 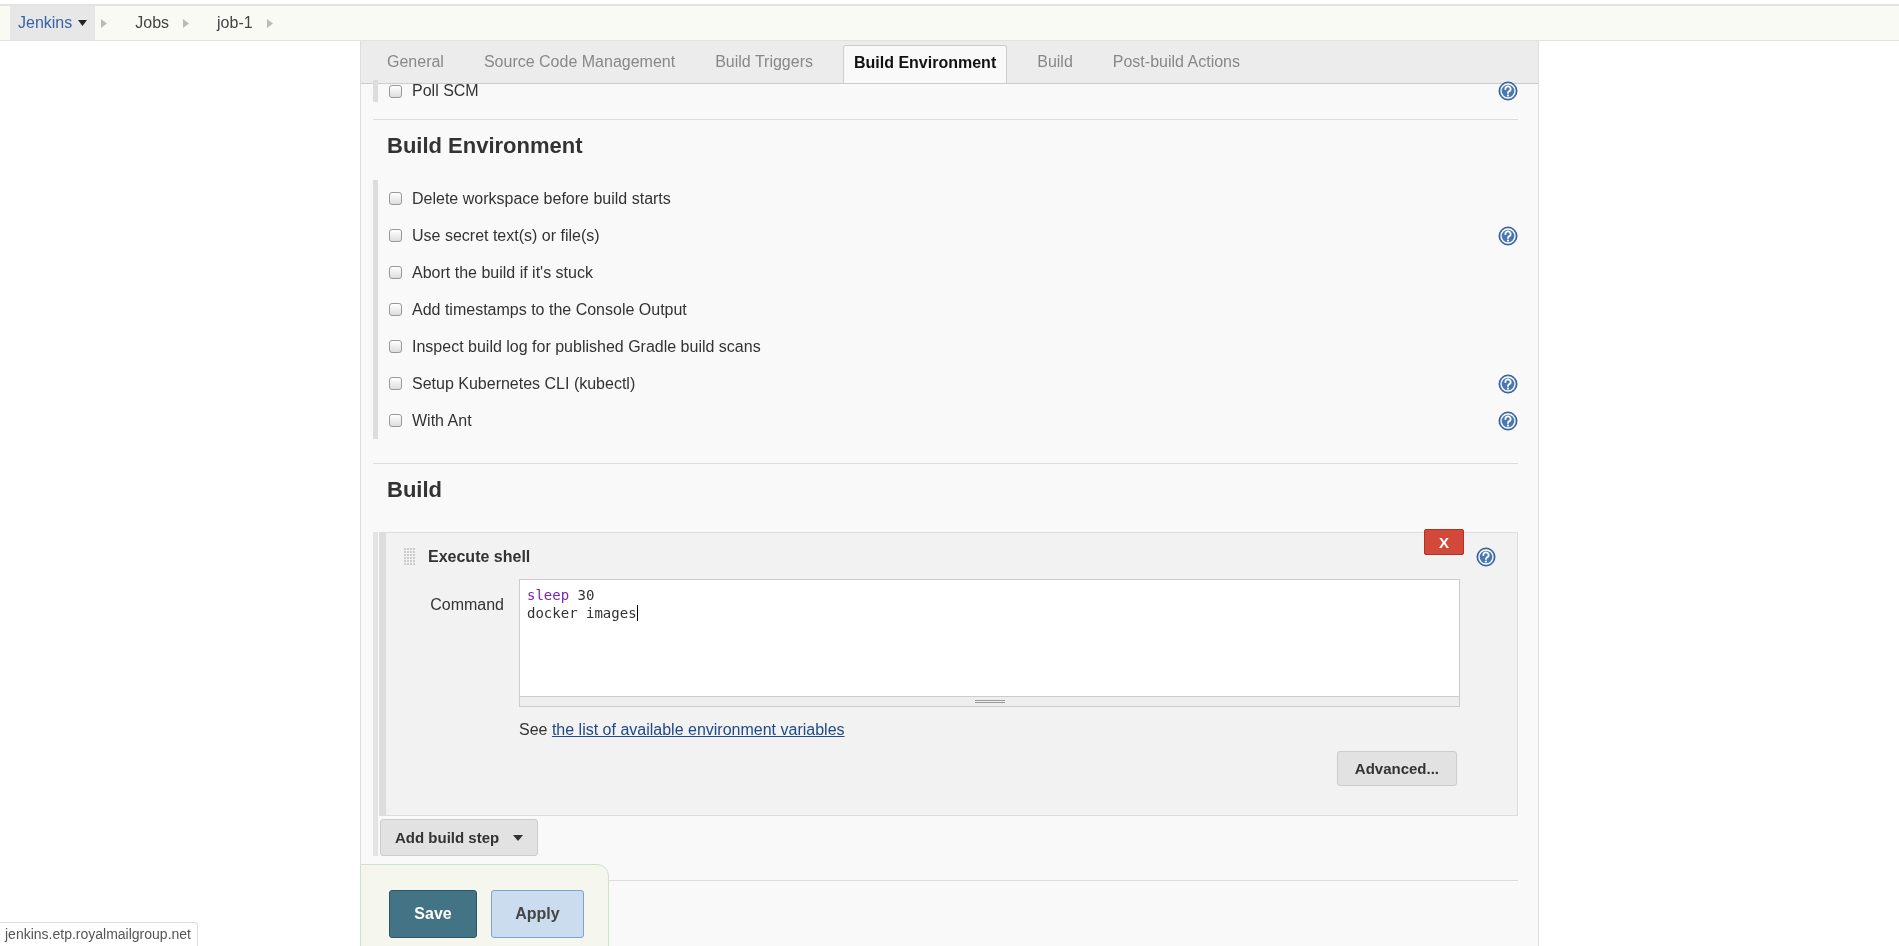 What do you see at coordinates (152, 23) in the screenshot?
I see `breadcrumb-link: Jobs` at bounding box center [152, 23].